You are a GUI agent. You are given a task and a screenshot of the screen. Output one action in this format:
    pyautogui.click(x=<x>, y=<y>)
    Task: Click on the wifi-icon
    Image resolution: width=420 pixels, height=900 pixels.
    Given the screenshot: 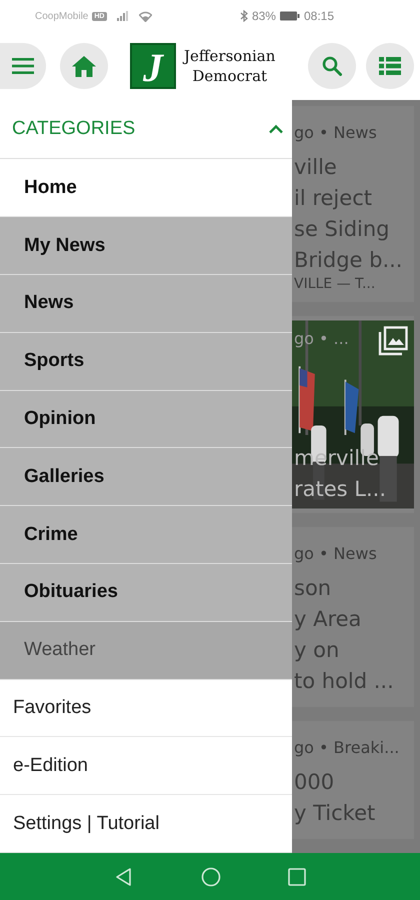 What is the action you would take?
    pyautogui.click(x=145, y=16)
    